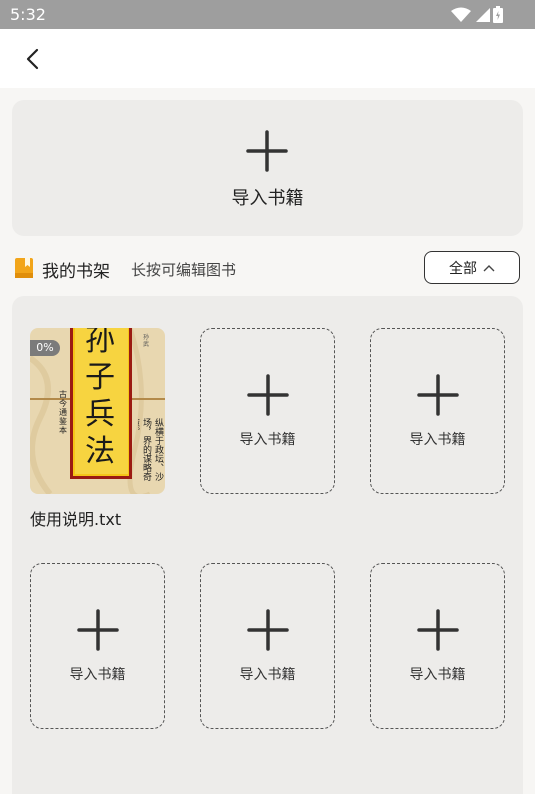  Describe the element at coordinates (267, 58) in the screenshot. I see `app-bar` at that location.